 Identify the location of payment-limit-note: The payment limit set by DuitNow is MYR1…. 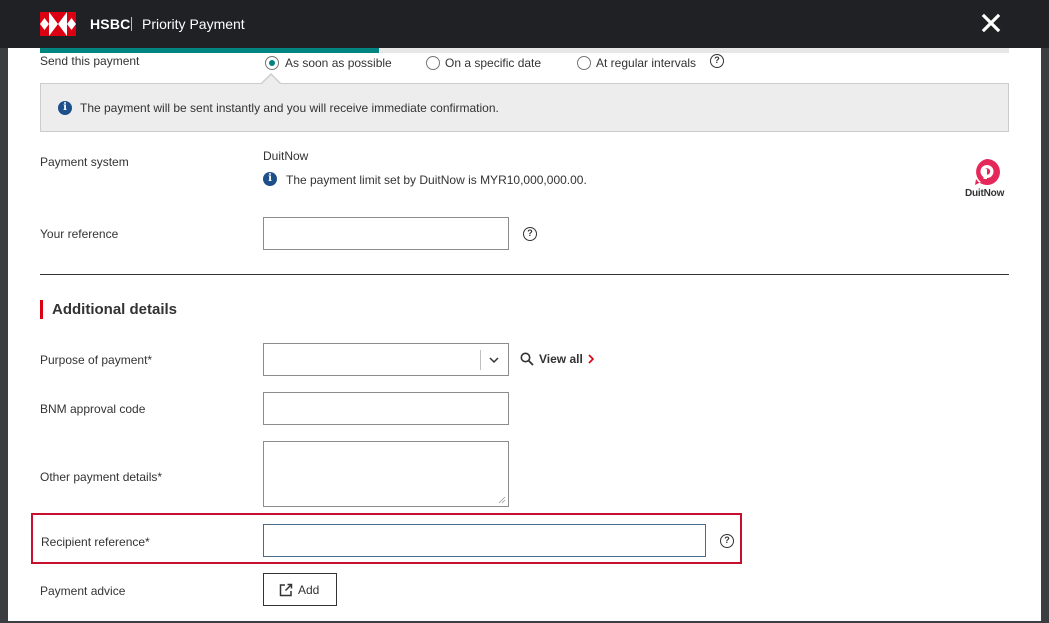
(436, 180).